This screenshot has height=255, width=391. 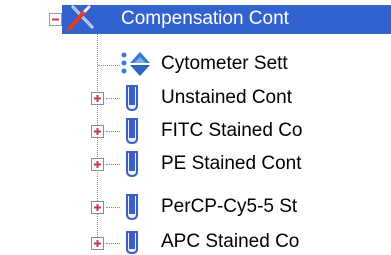 I want to click on tree-node-label: APC Stained Co, so click(x=276, y=240).